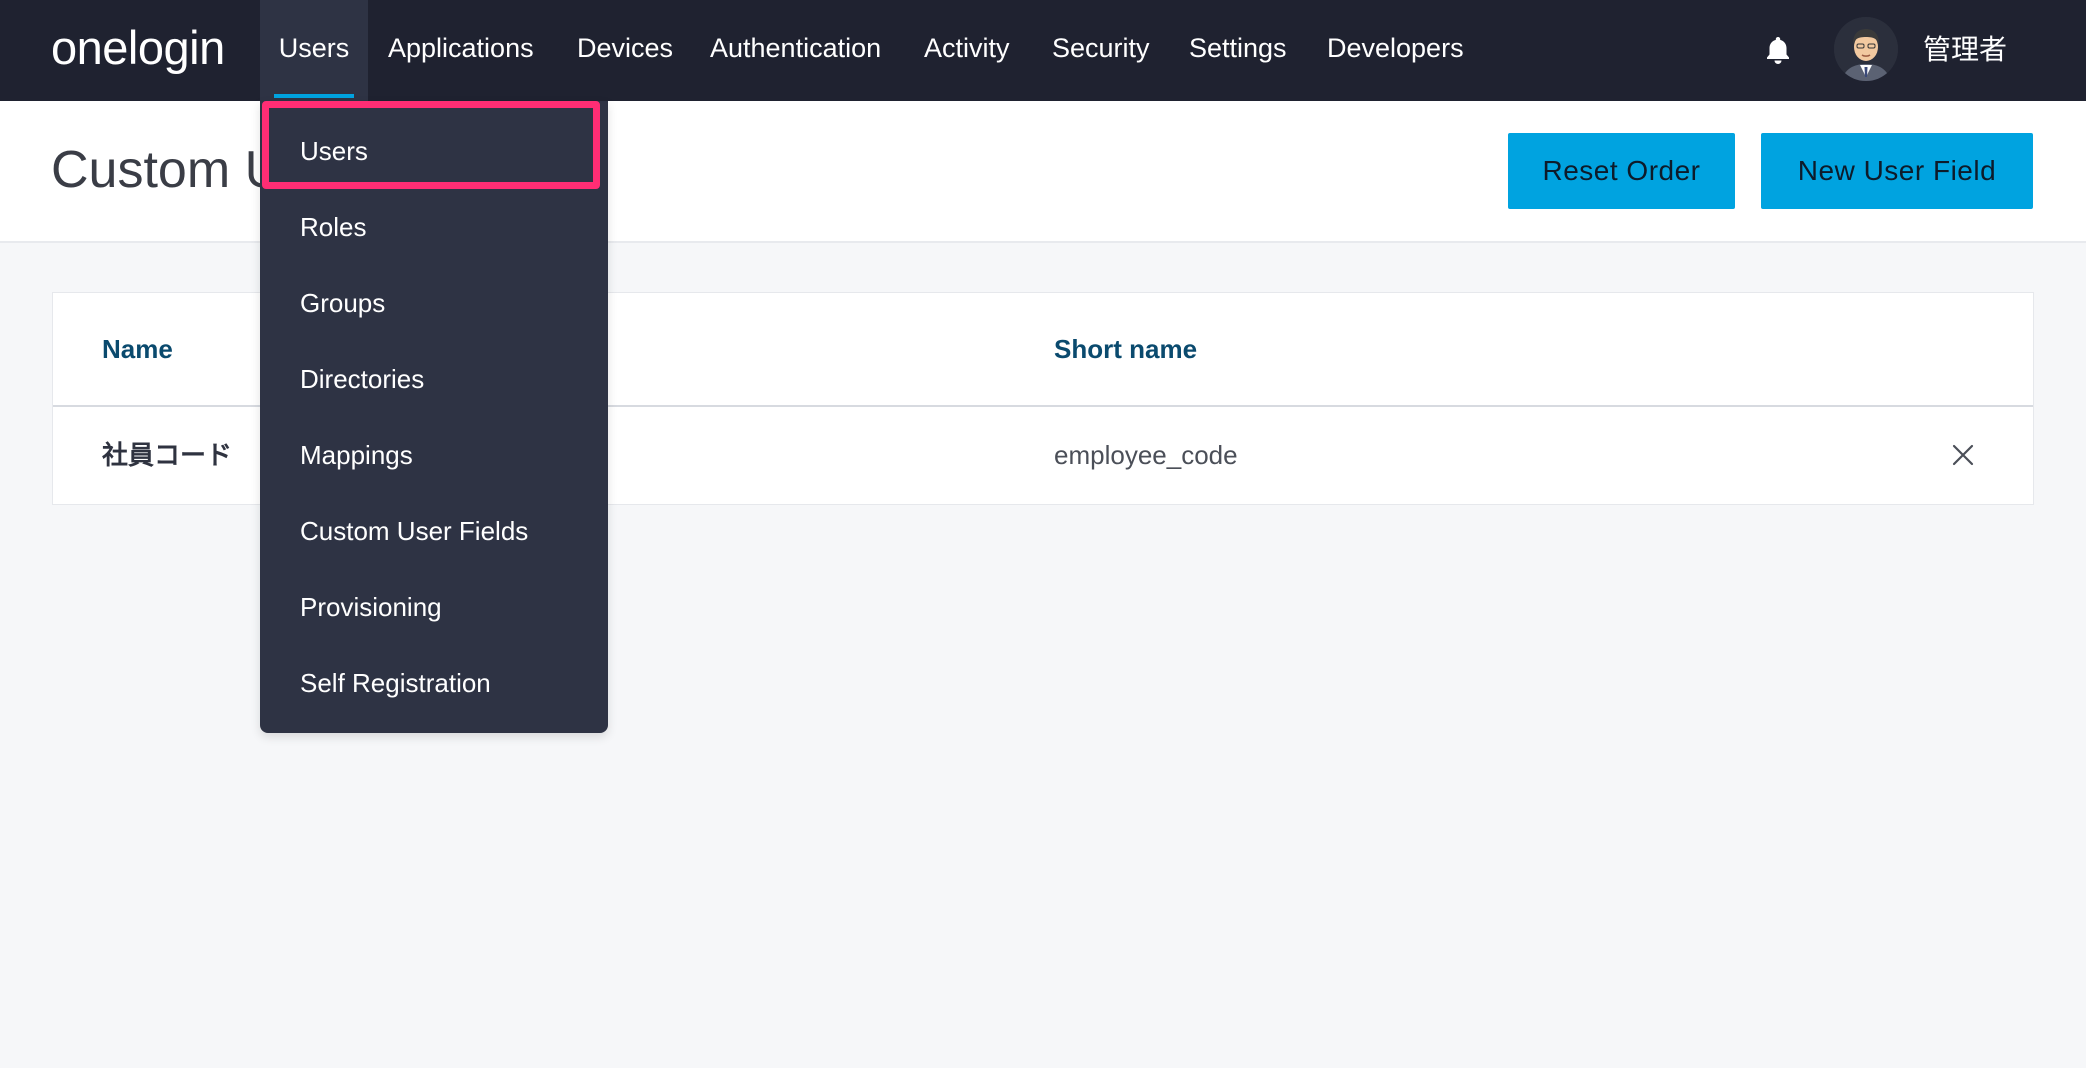 The height and width of the screenshot is (1068, 2086). I want to click on nav-active-indicator, so click(314, 96).